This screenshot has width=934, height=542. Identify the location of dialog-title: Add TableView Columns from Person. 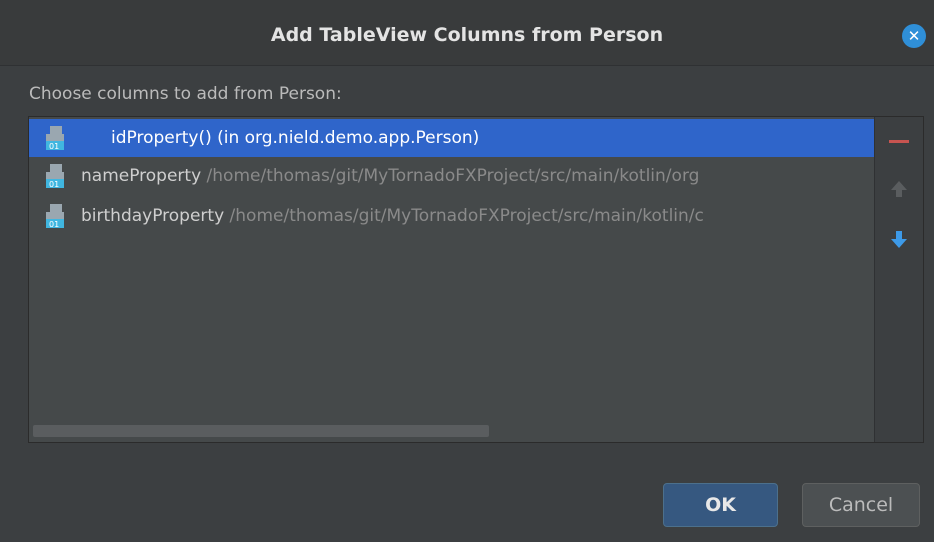
(467, 35).